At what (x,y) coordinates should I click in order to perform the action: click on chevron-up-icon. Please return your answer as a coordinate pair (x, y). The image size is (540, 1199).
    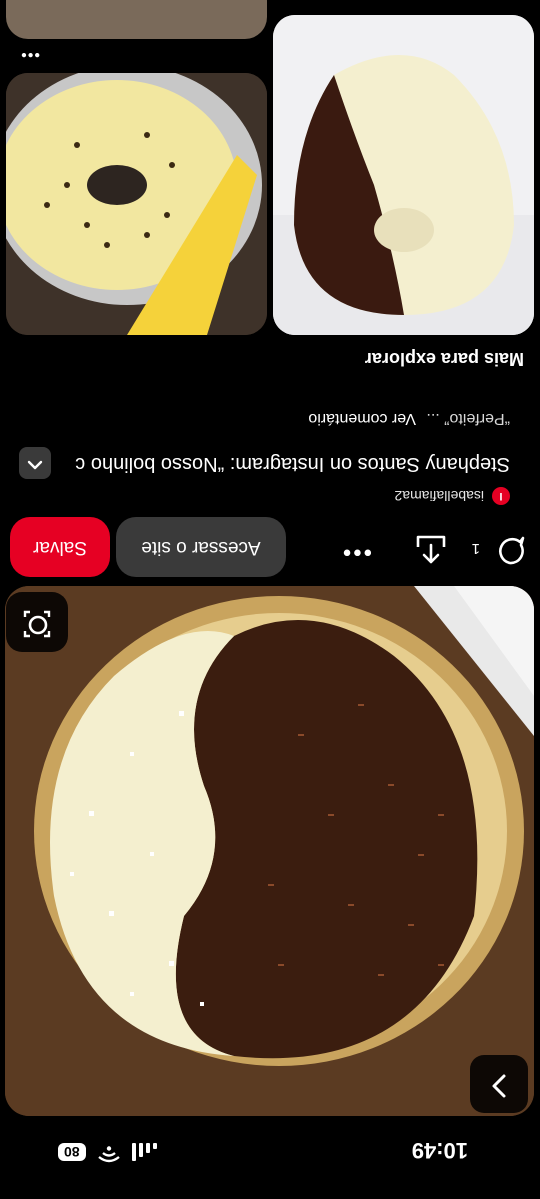
    Looking at the image, I should click on (35, 463).